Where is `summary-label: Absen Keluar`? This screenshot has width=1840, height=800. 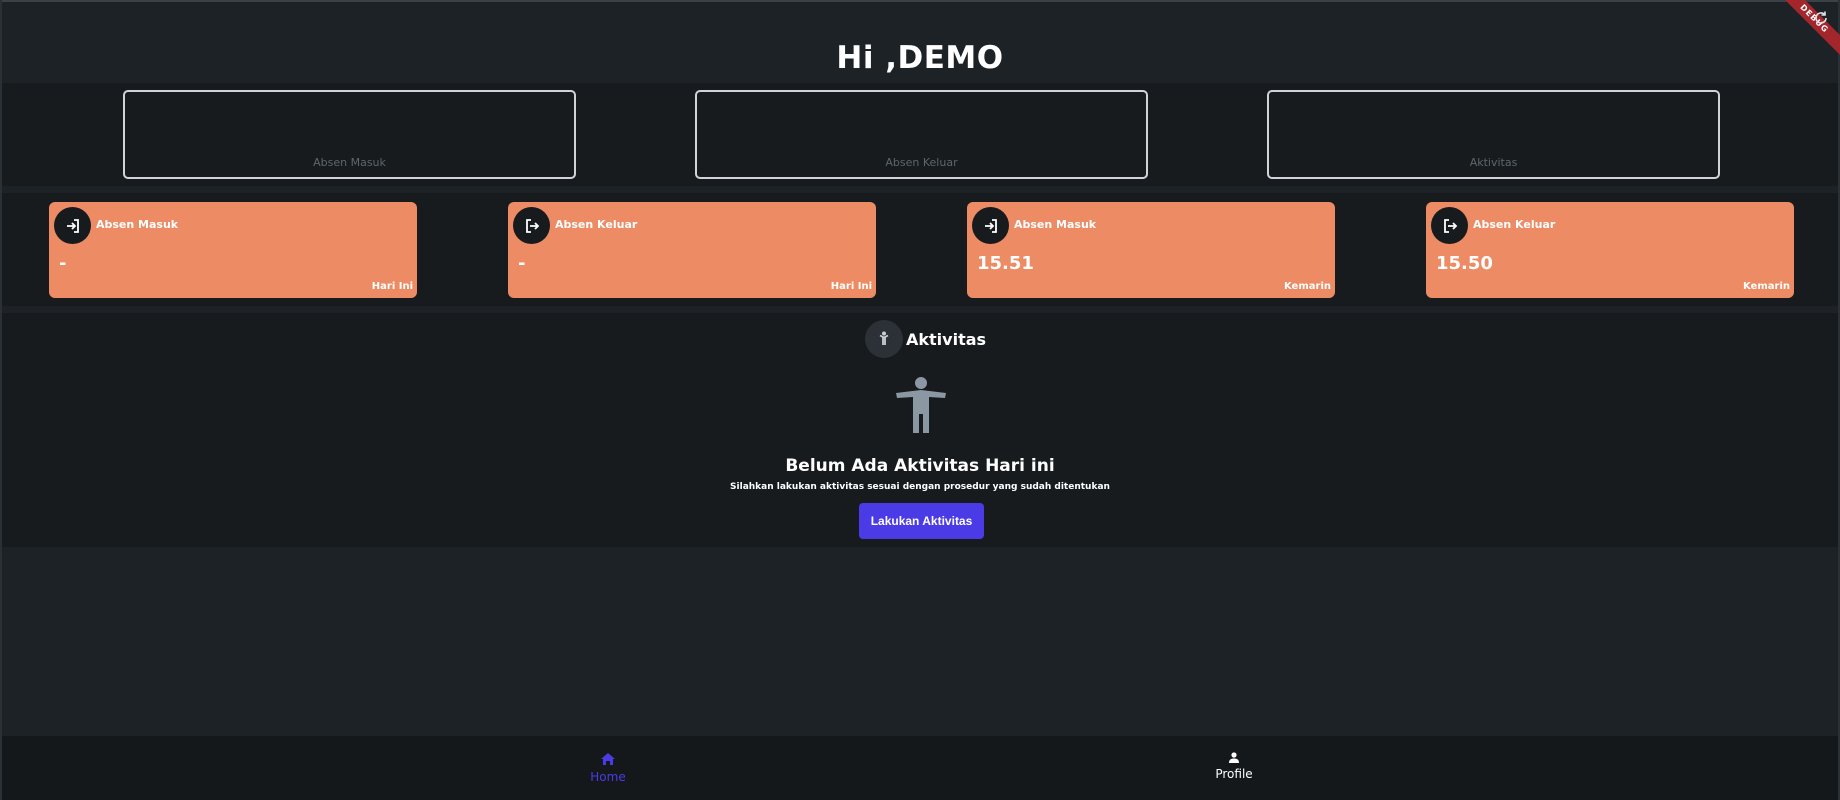
summary-label: Absen Keluar is located at coordinates (921, 162).